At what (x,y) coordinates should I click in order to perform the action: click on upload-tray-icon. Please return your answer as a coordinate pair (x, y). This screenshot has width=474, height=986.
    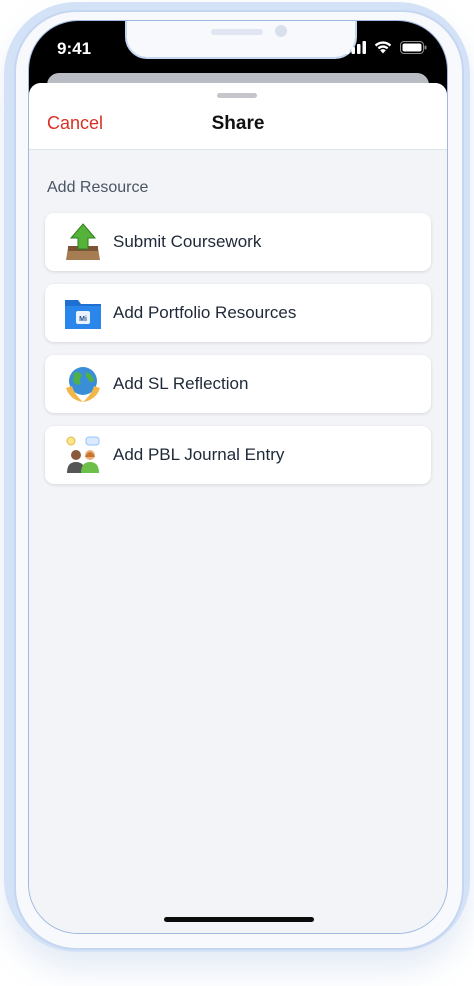
    Looking at the image, I should click on (83, 242).